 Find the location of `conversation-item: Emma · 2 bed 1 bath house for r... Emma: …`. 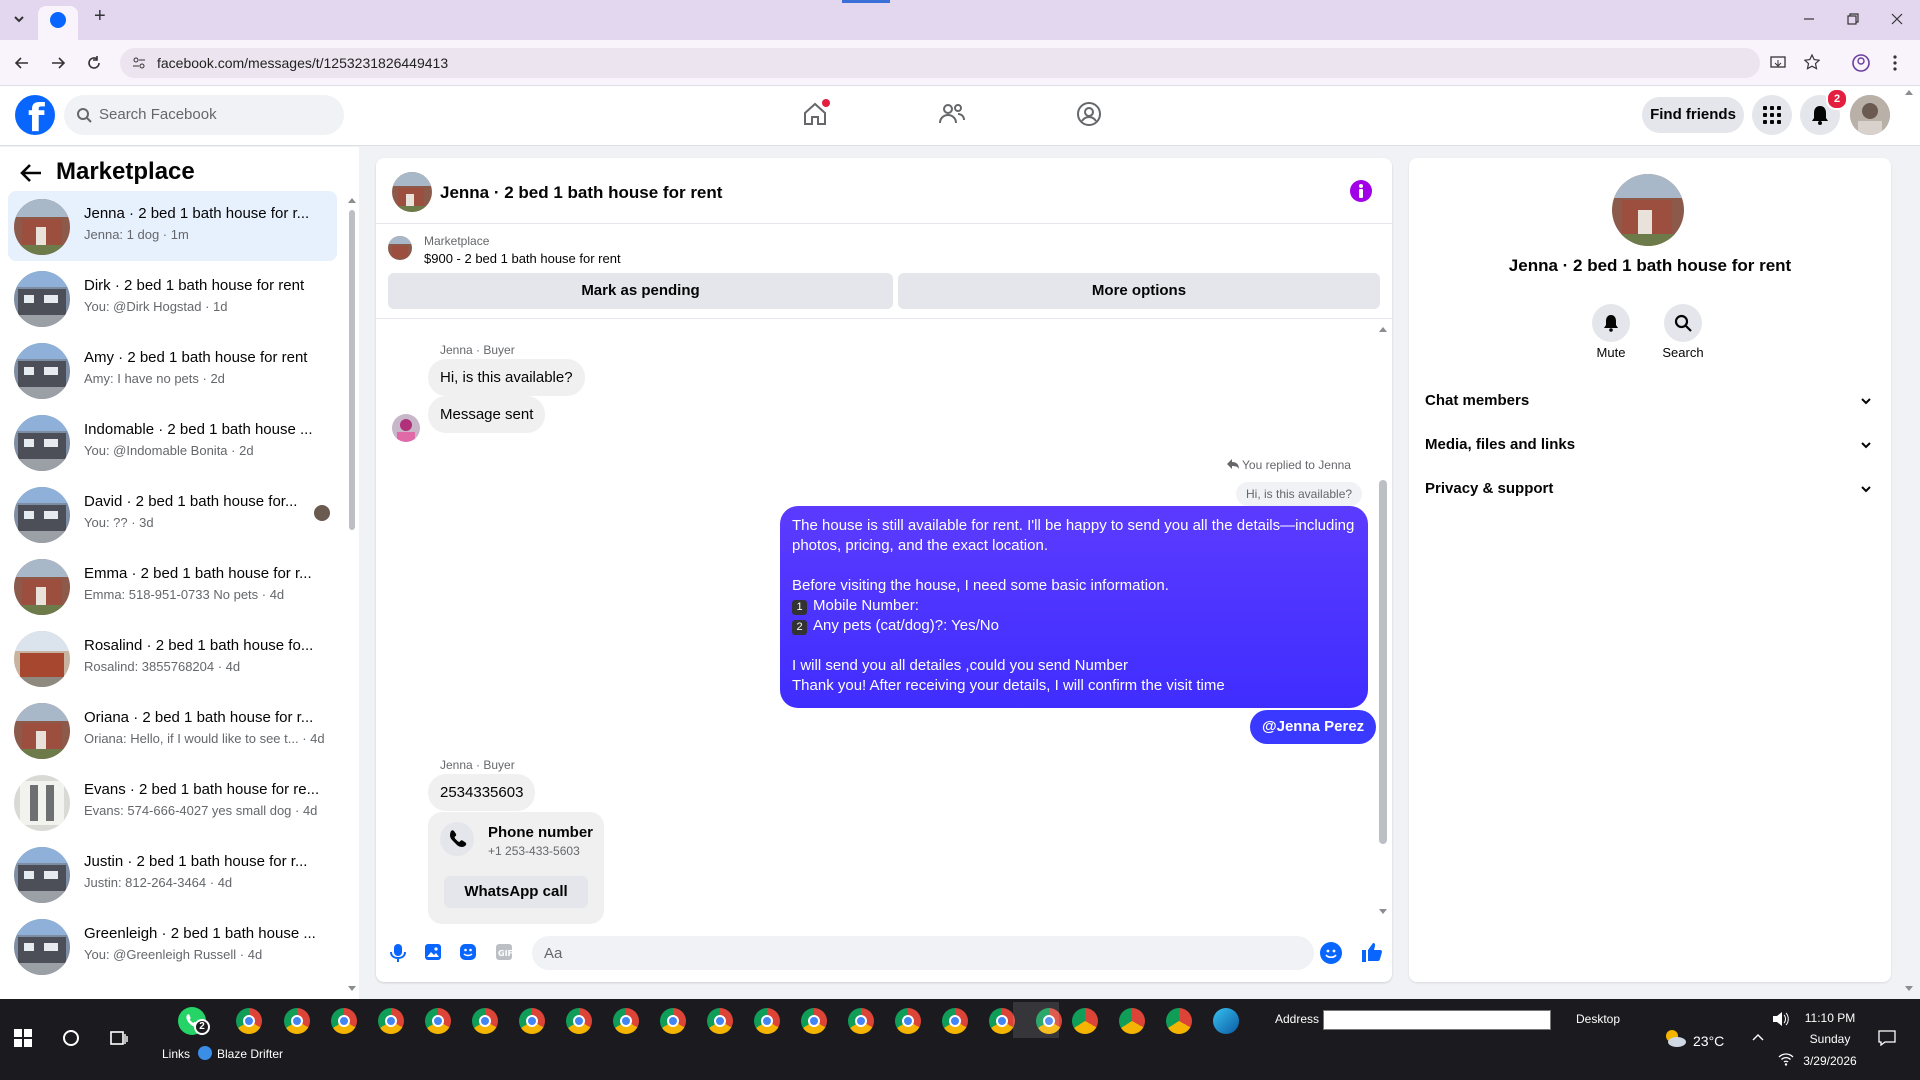

conversation-item: Emma · 2 bed 1 bath house for r... Emma: … is located at coordinates (172, 586).